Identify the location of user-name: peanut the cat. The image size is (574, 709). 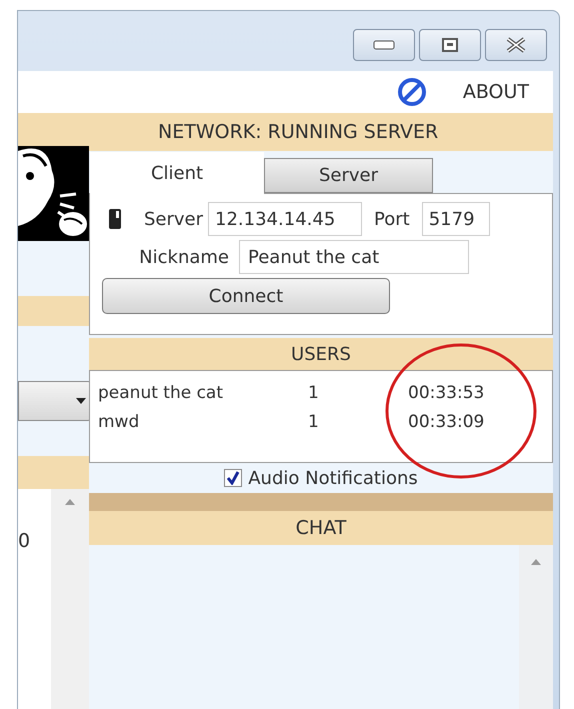
(161, 393).